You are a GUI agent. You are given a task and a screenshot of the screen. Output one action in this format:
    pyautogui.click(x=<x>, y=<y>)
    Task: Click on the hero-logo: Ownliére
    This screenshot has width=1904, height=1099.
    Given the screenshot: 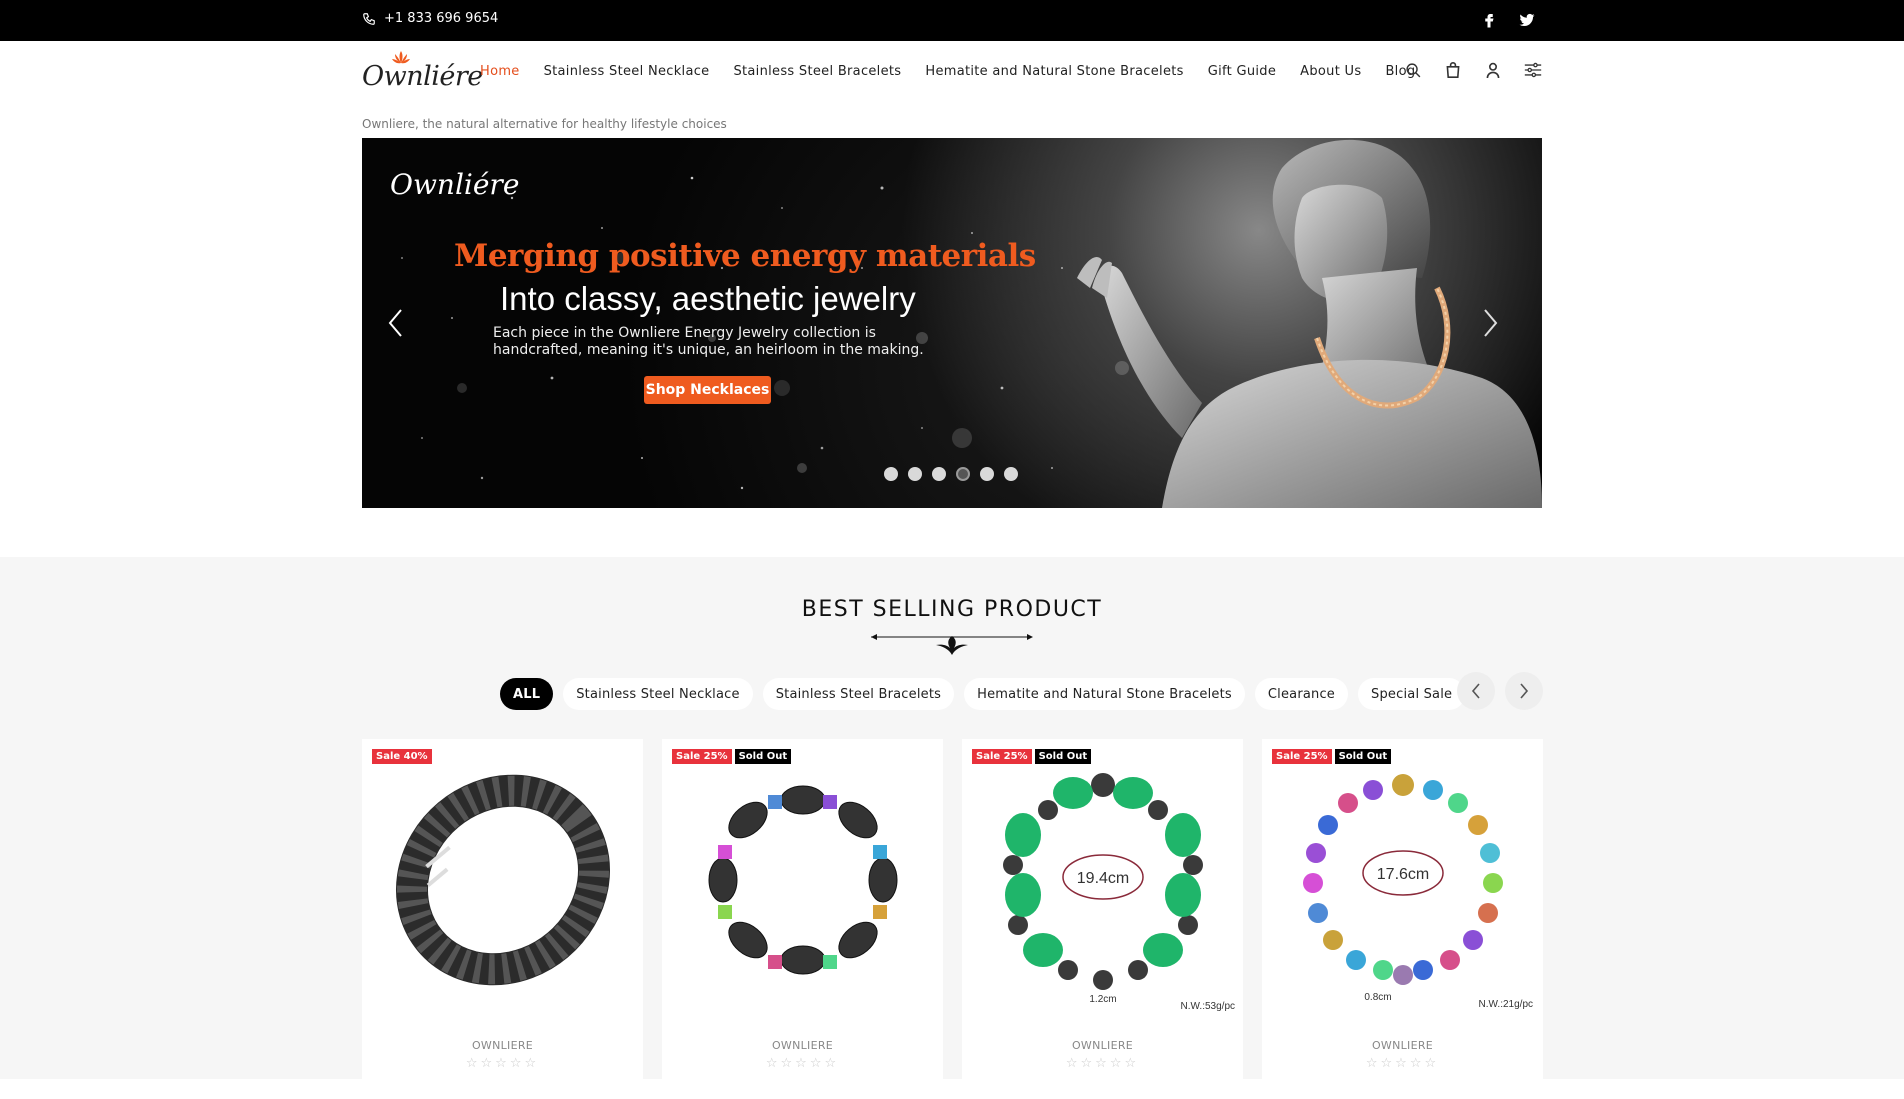 What is the action you would take?
    pyautogui.click(x=455, y=184)
    